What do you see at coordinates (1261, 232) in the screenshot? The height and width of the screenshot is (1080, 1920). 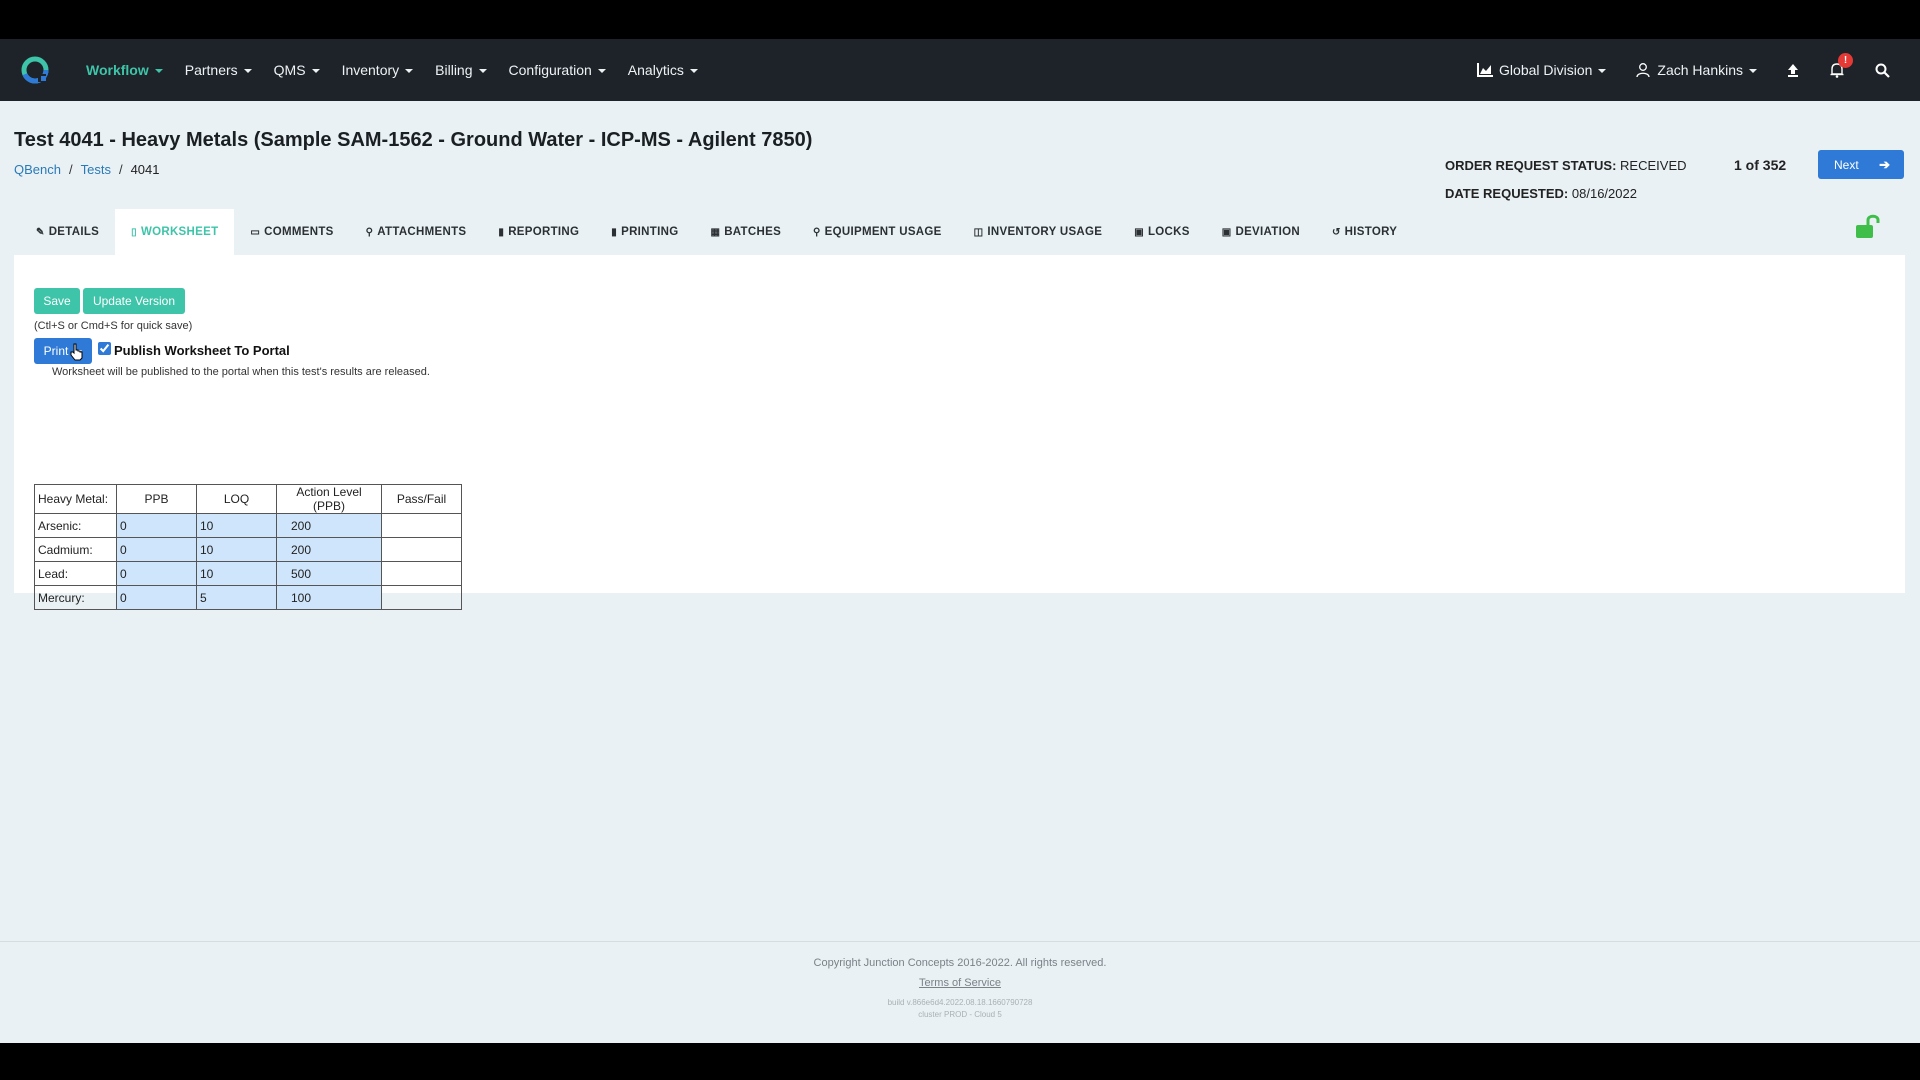 I see `tab-deviation: ▣ DEVIATION` at bounding box center [1261, 232].